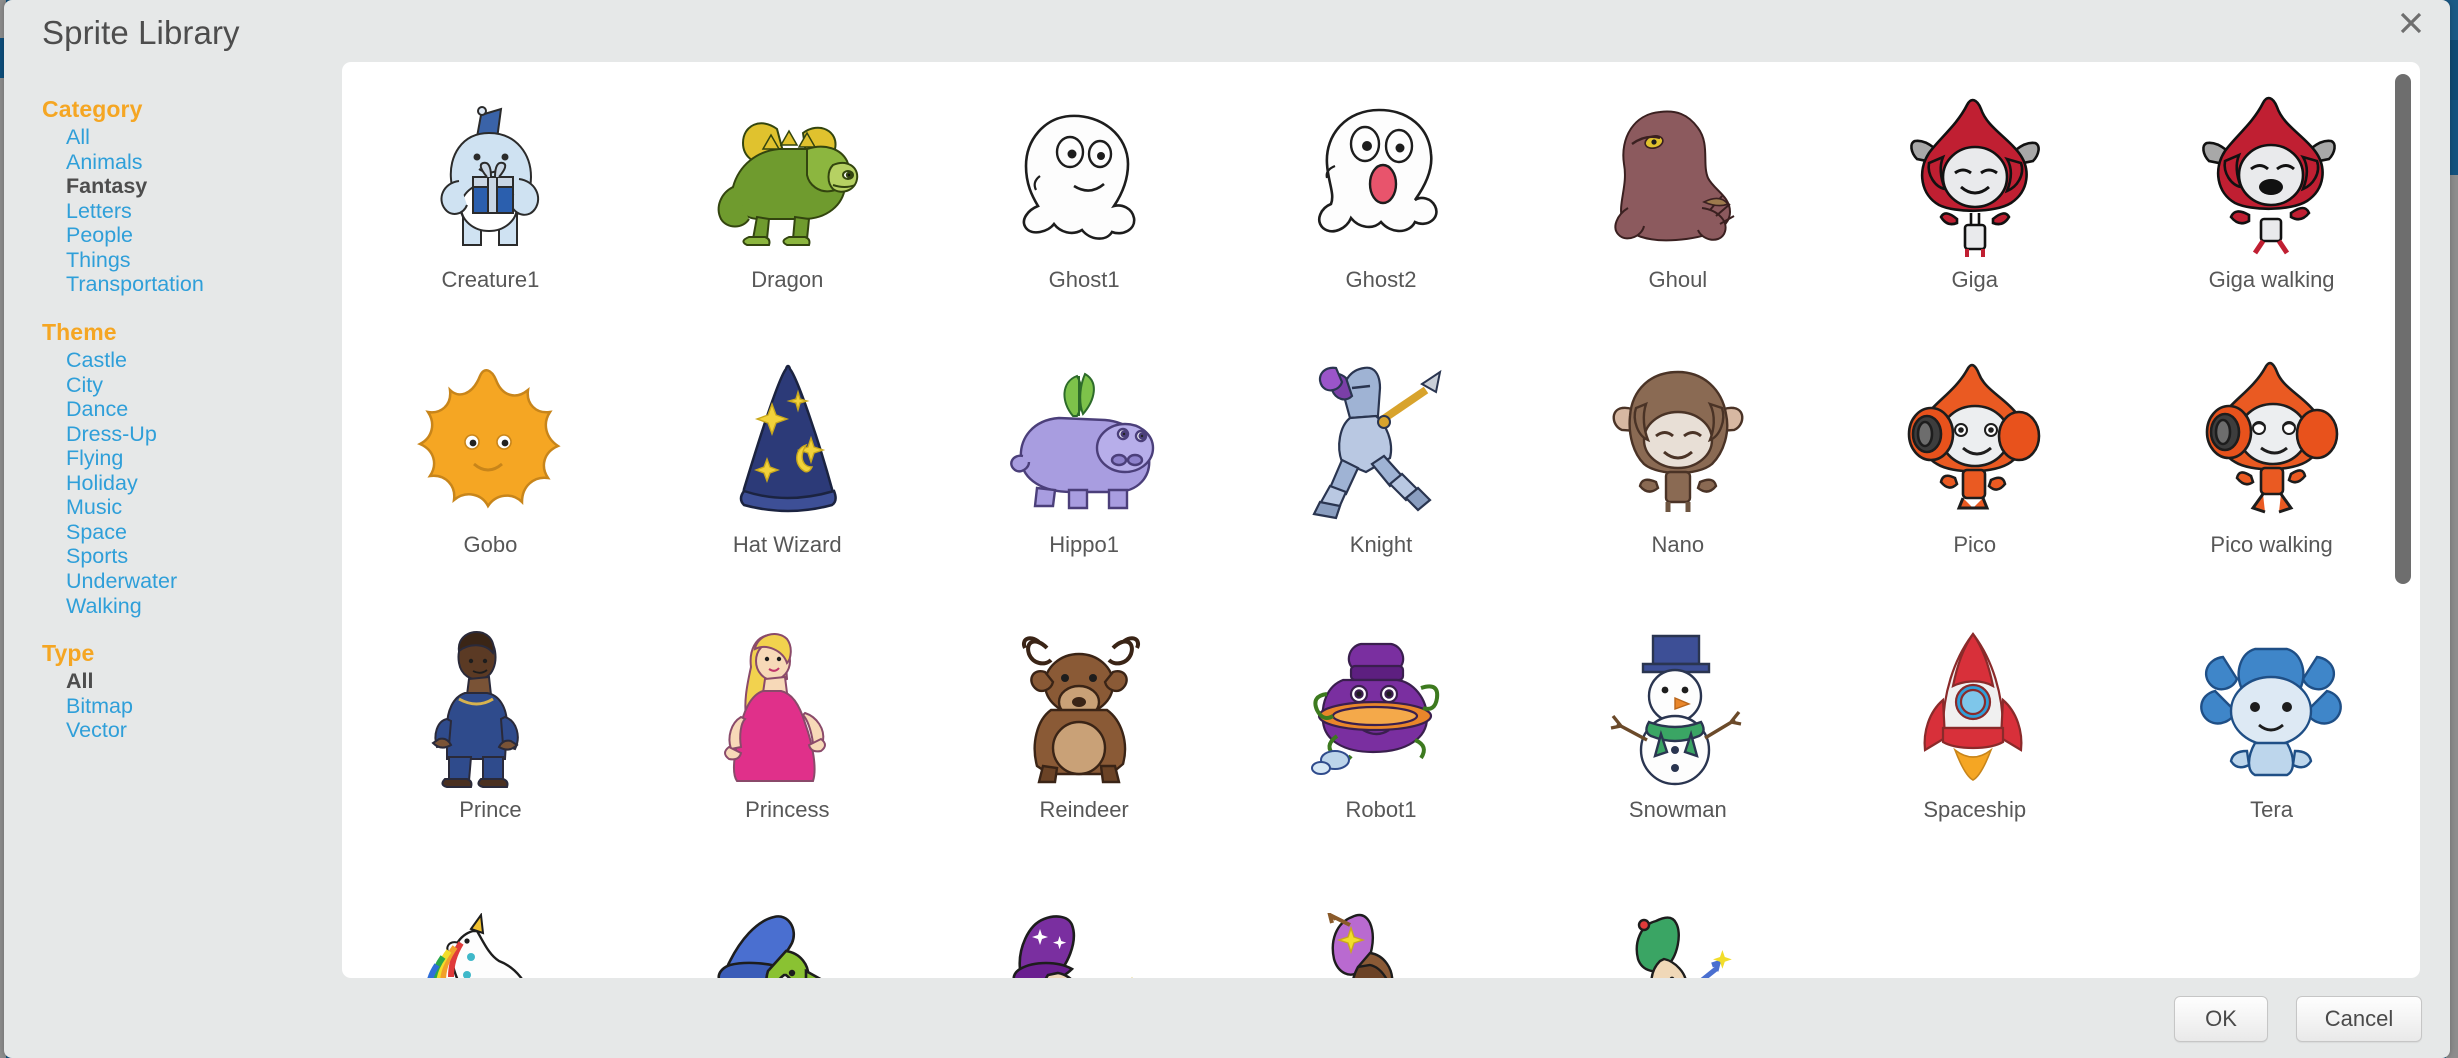 This screenshot has height=1058, width=2458. Describe the element at coordinates (181, 507) in the screenshot. I see `sidebar-item-music: Music` at that location.